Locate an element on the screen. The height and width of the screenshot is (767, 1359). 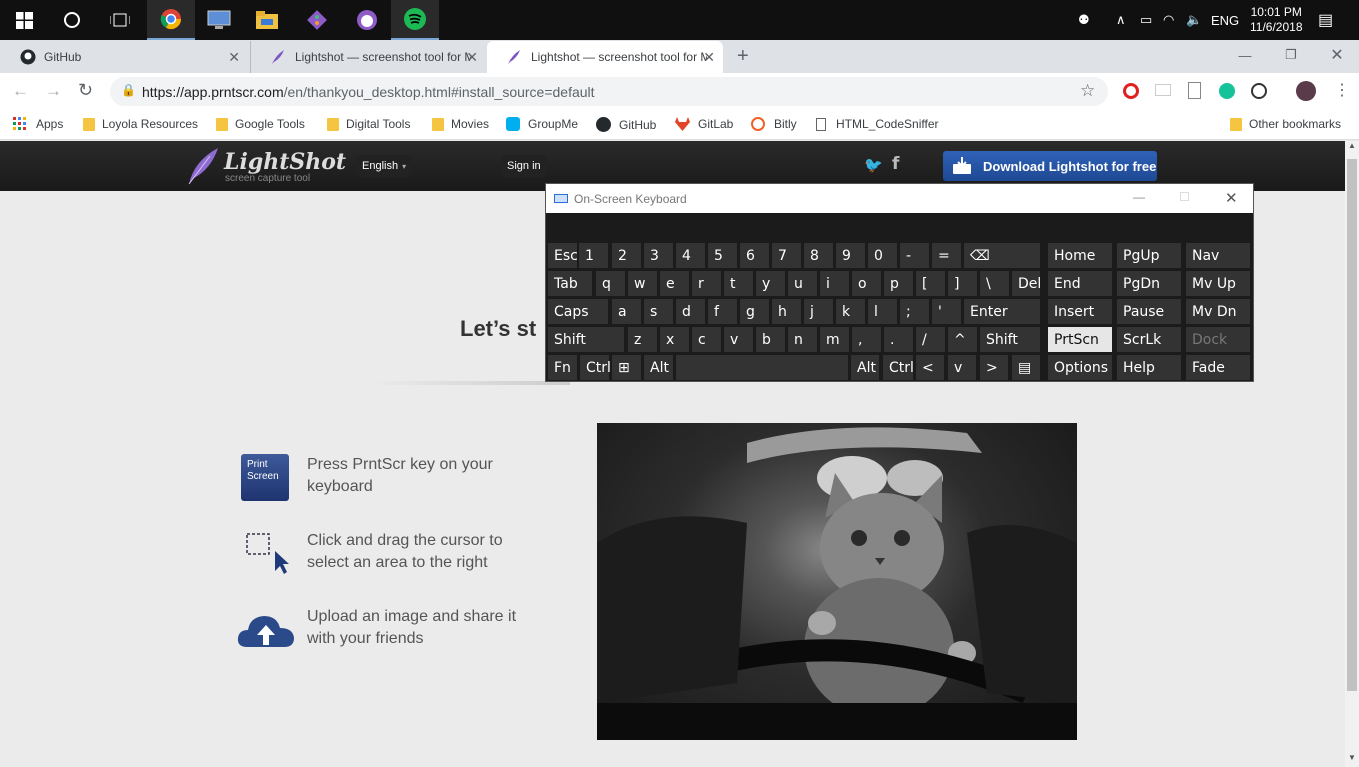
osk-key: 2 is located at coordinates (626, 255).